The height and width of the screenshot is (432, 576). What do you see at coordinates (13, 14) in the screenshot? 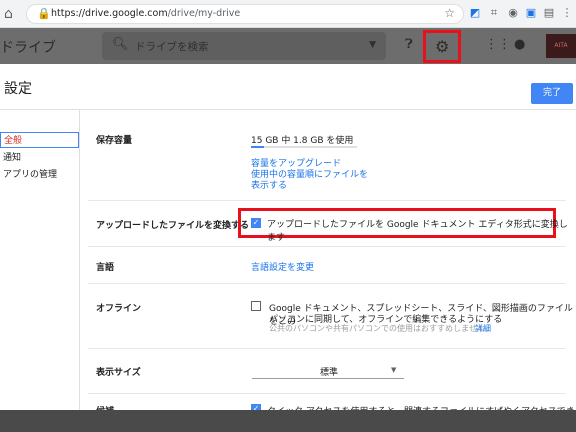
I see `home-icon: ⌂` at bounding box center [13, 14].